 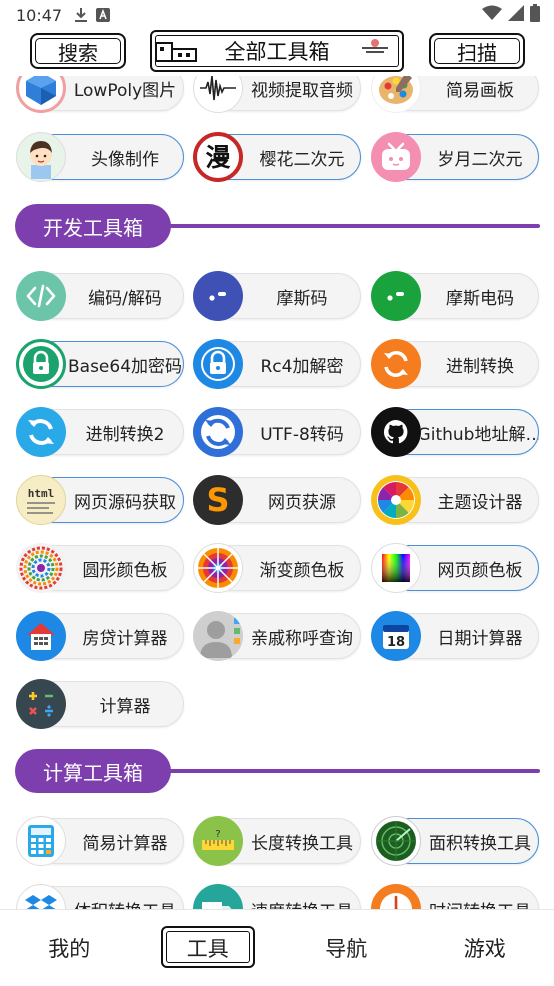 I want to click on tool-speed-convert: 速度转换工具, so click(x=277, y=896).